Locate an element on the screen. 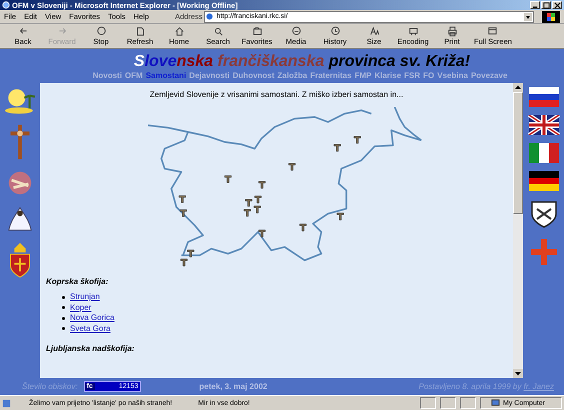 The width and height of the screenshot is (564, 410). close-icon is located at coordinates (557, 5).